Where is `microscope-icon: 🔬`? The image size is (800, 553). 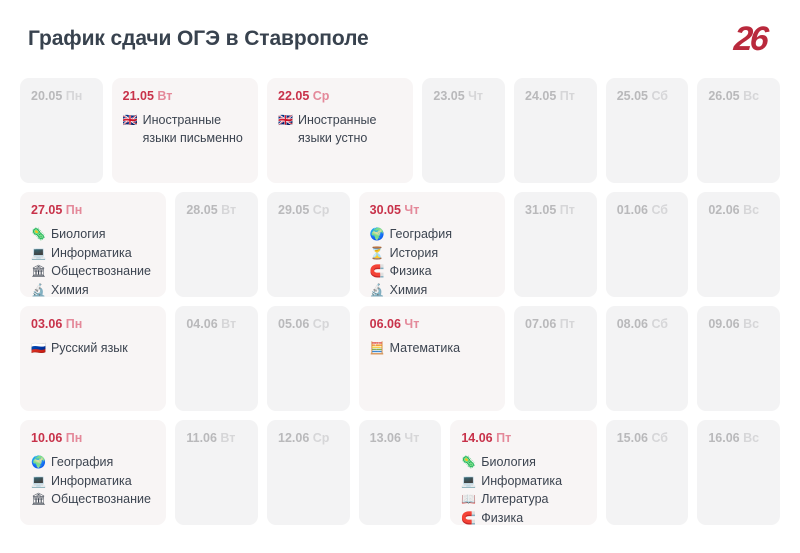 microscope-icon: 🔬 is located at coordinates (377, 290).